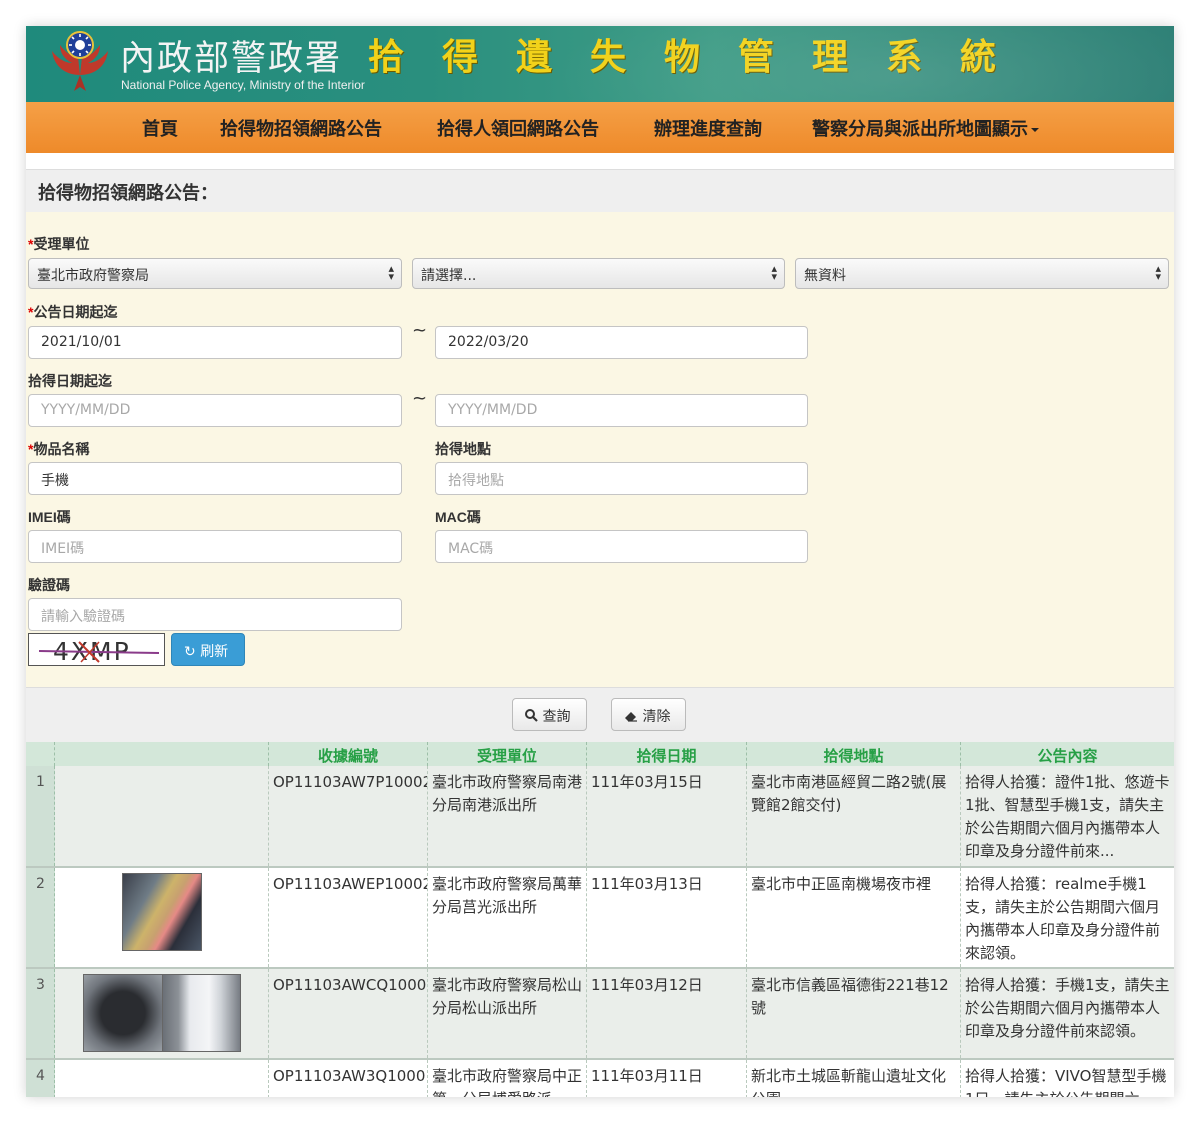 The width and height of the screenshot is (1200, 1124). I want to click on row-date: 111年03月13日, so click(667, 917).